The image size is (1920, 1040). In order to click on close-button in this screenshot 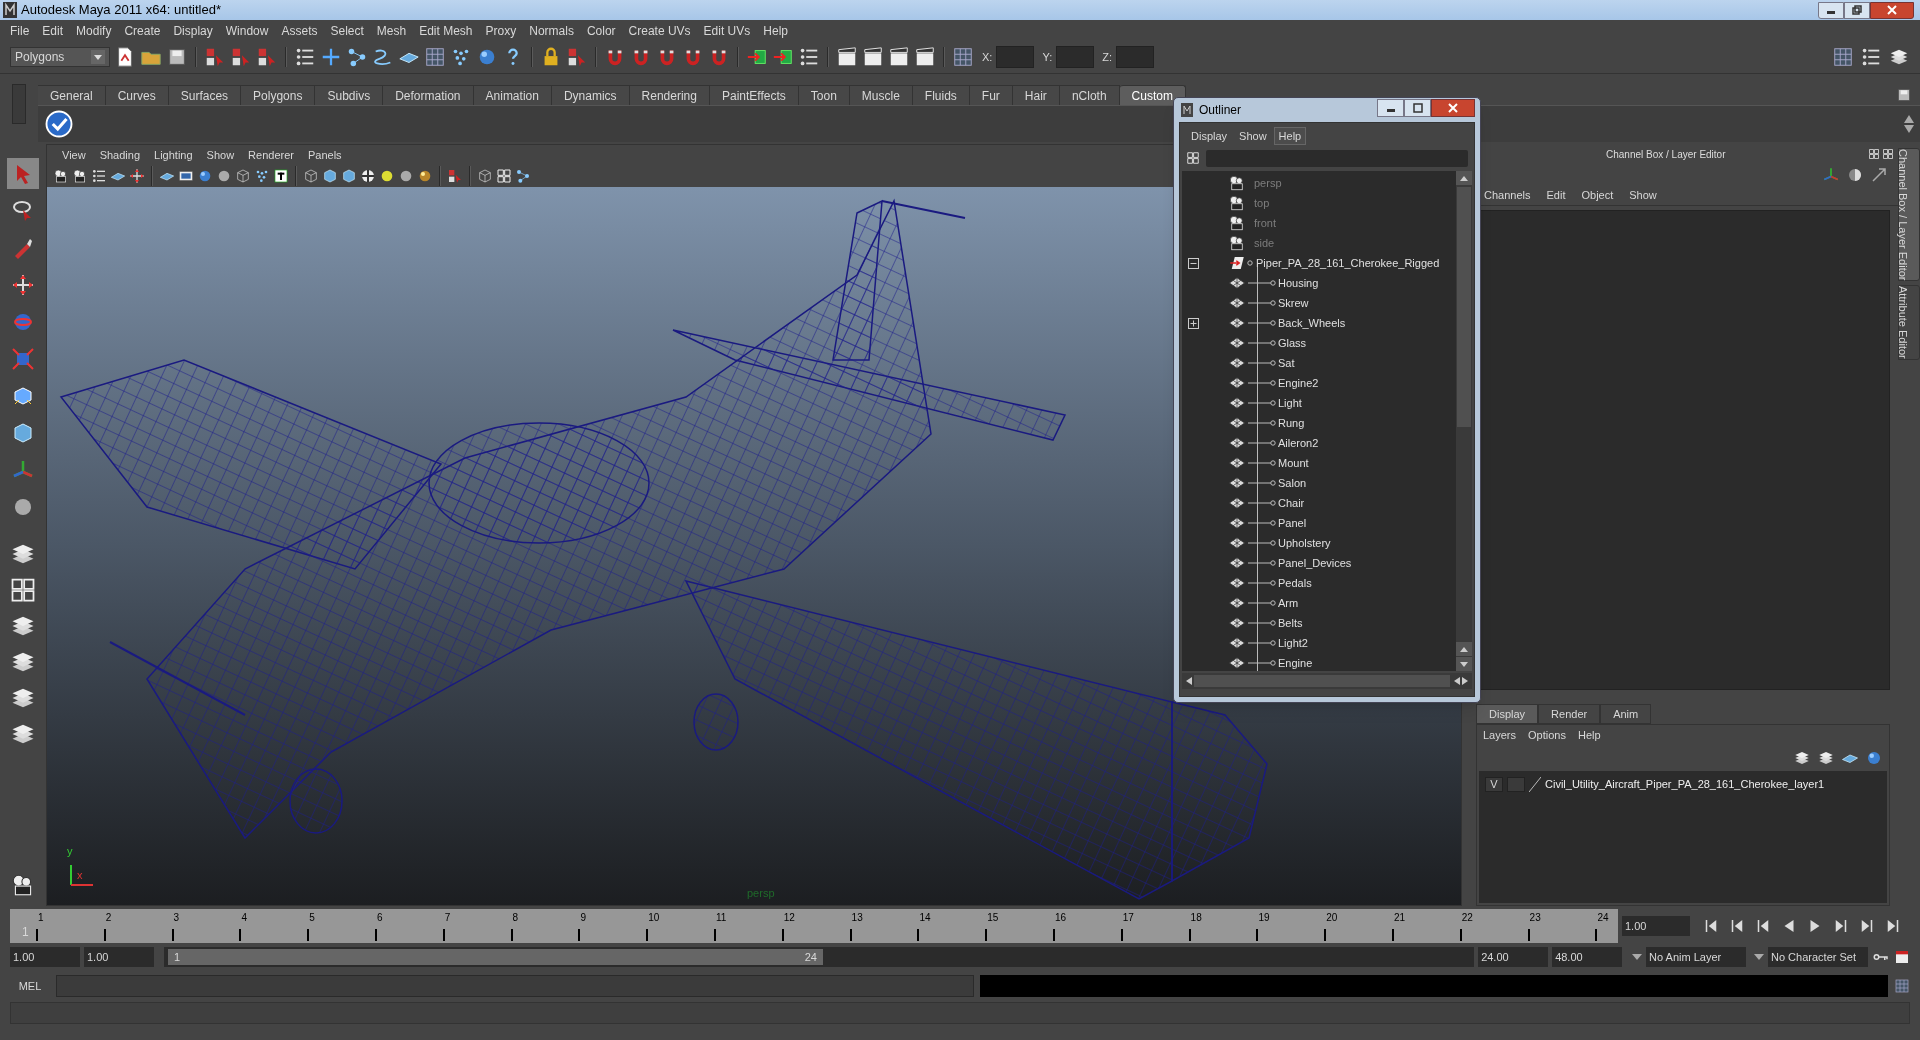, I will do `click(1453, 108)`.